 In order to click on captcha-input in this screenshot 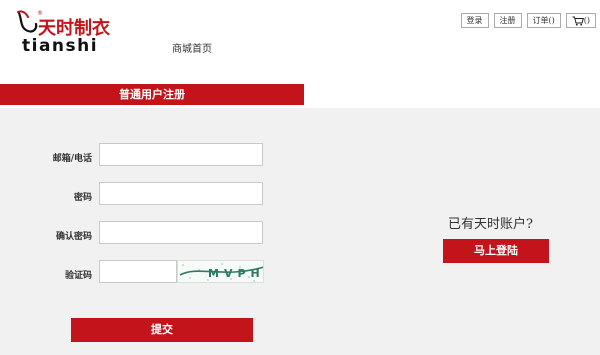, I will do `click(138, 271)`.